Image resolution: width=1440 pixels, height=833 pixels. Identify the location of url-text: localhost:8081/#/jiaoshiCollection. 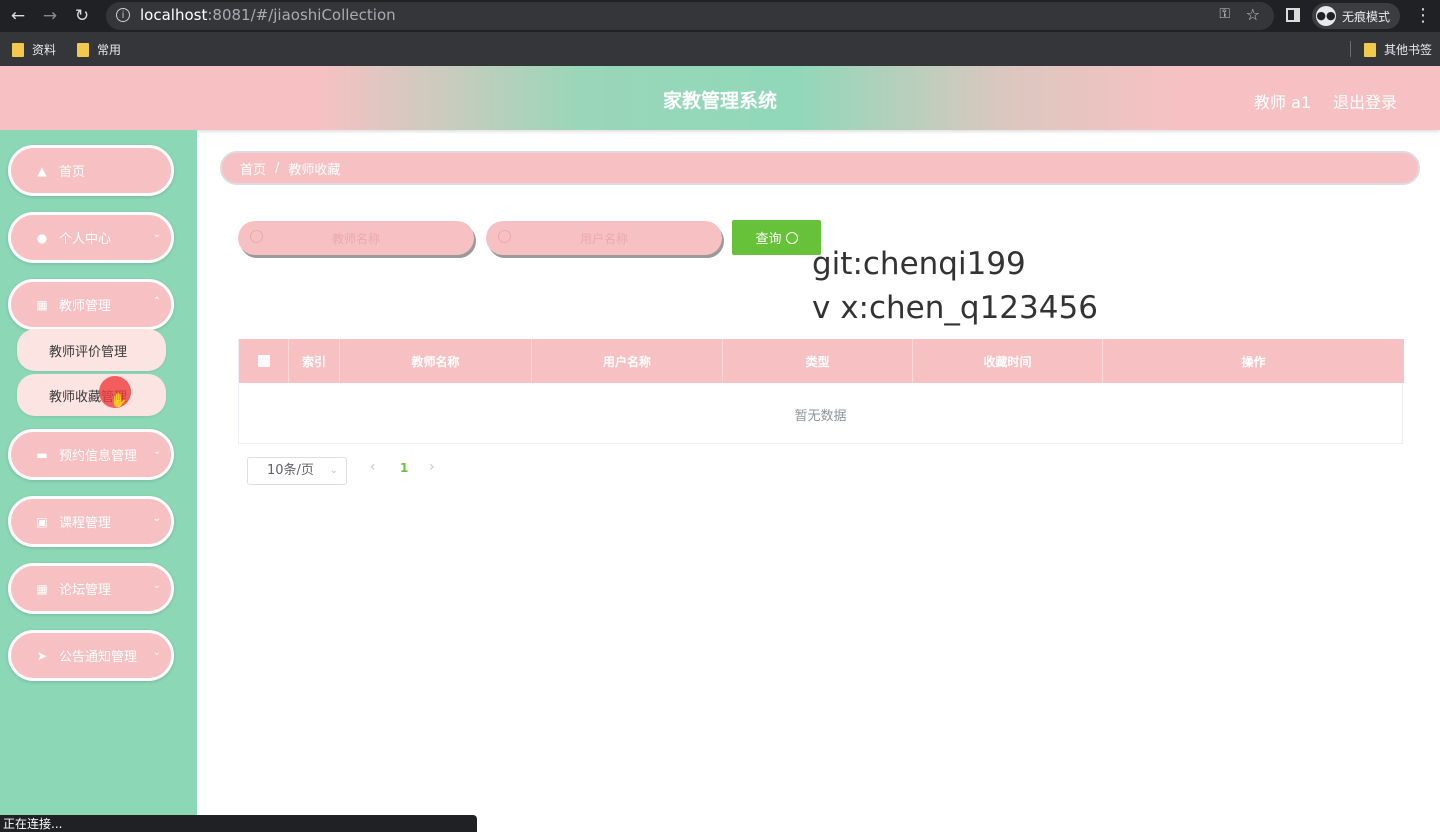
(268, 15).